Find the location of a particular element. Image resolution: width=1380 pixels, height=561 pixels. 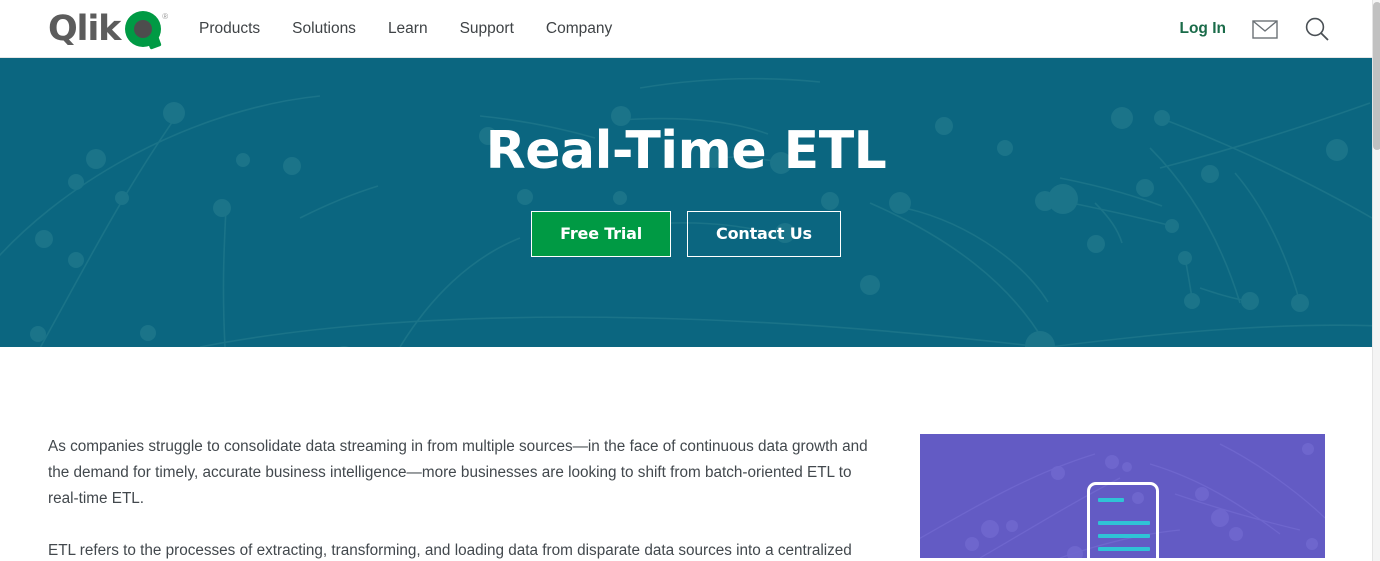

nav-item-solutions: Solutions is located at coordinates (324, 29).